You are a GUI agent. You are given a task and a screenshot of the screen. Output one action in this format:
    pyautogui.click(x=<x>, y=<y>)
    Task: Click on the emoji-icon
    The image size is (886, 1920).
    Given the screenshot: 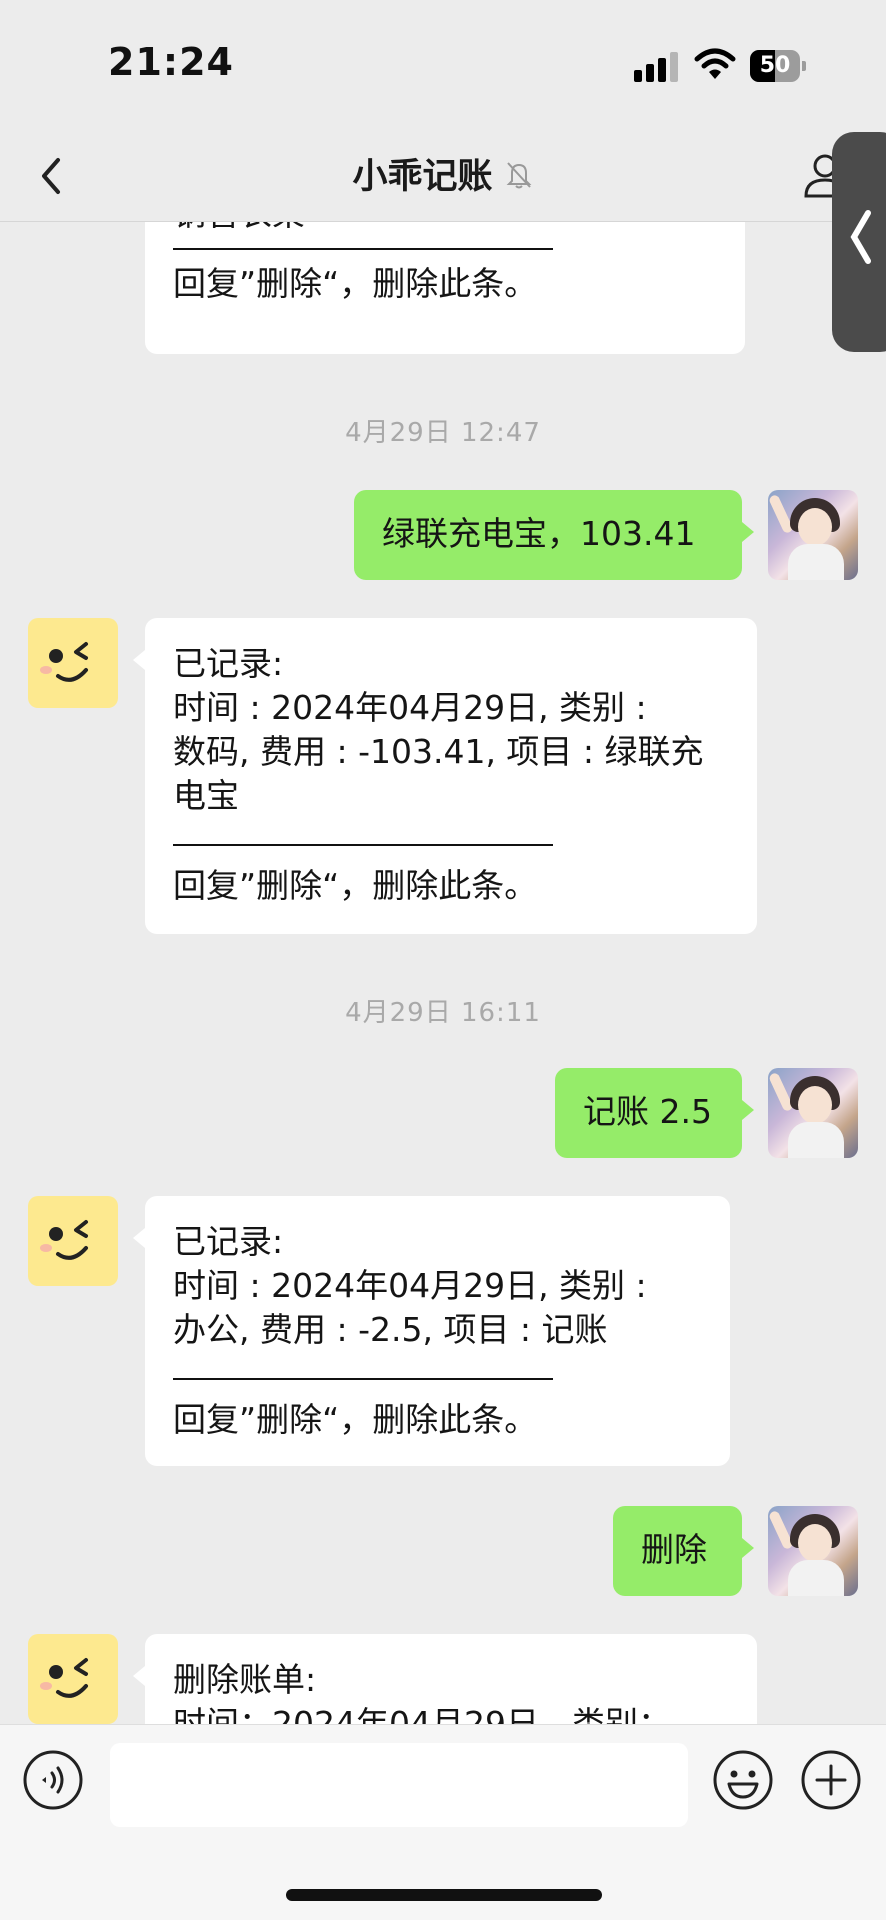 What is the action you would take?
    pyautogui.click(x=743, y=1780)
    